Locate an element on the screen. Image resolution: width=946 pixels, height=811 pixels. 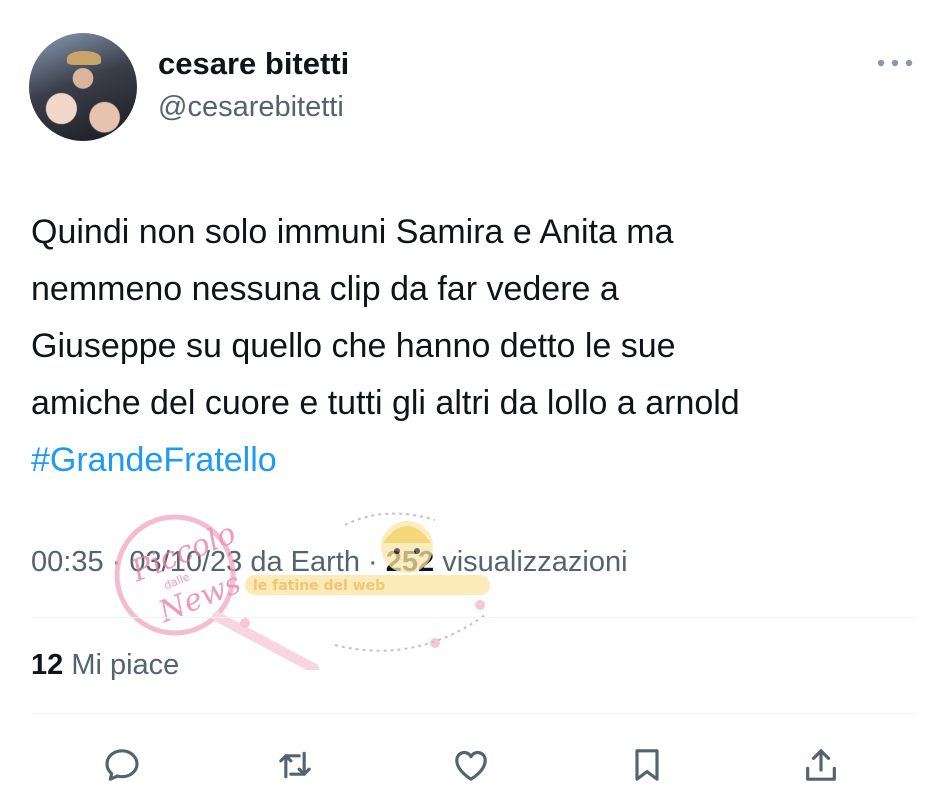
retweet-button is located at coordinates (295, 765).